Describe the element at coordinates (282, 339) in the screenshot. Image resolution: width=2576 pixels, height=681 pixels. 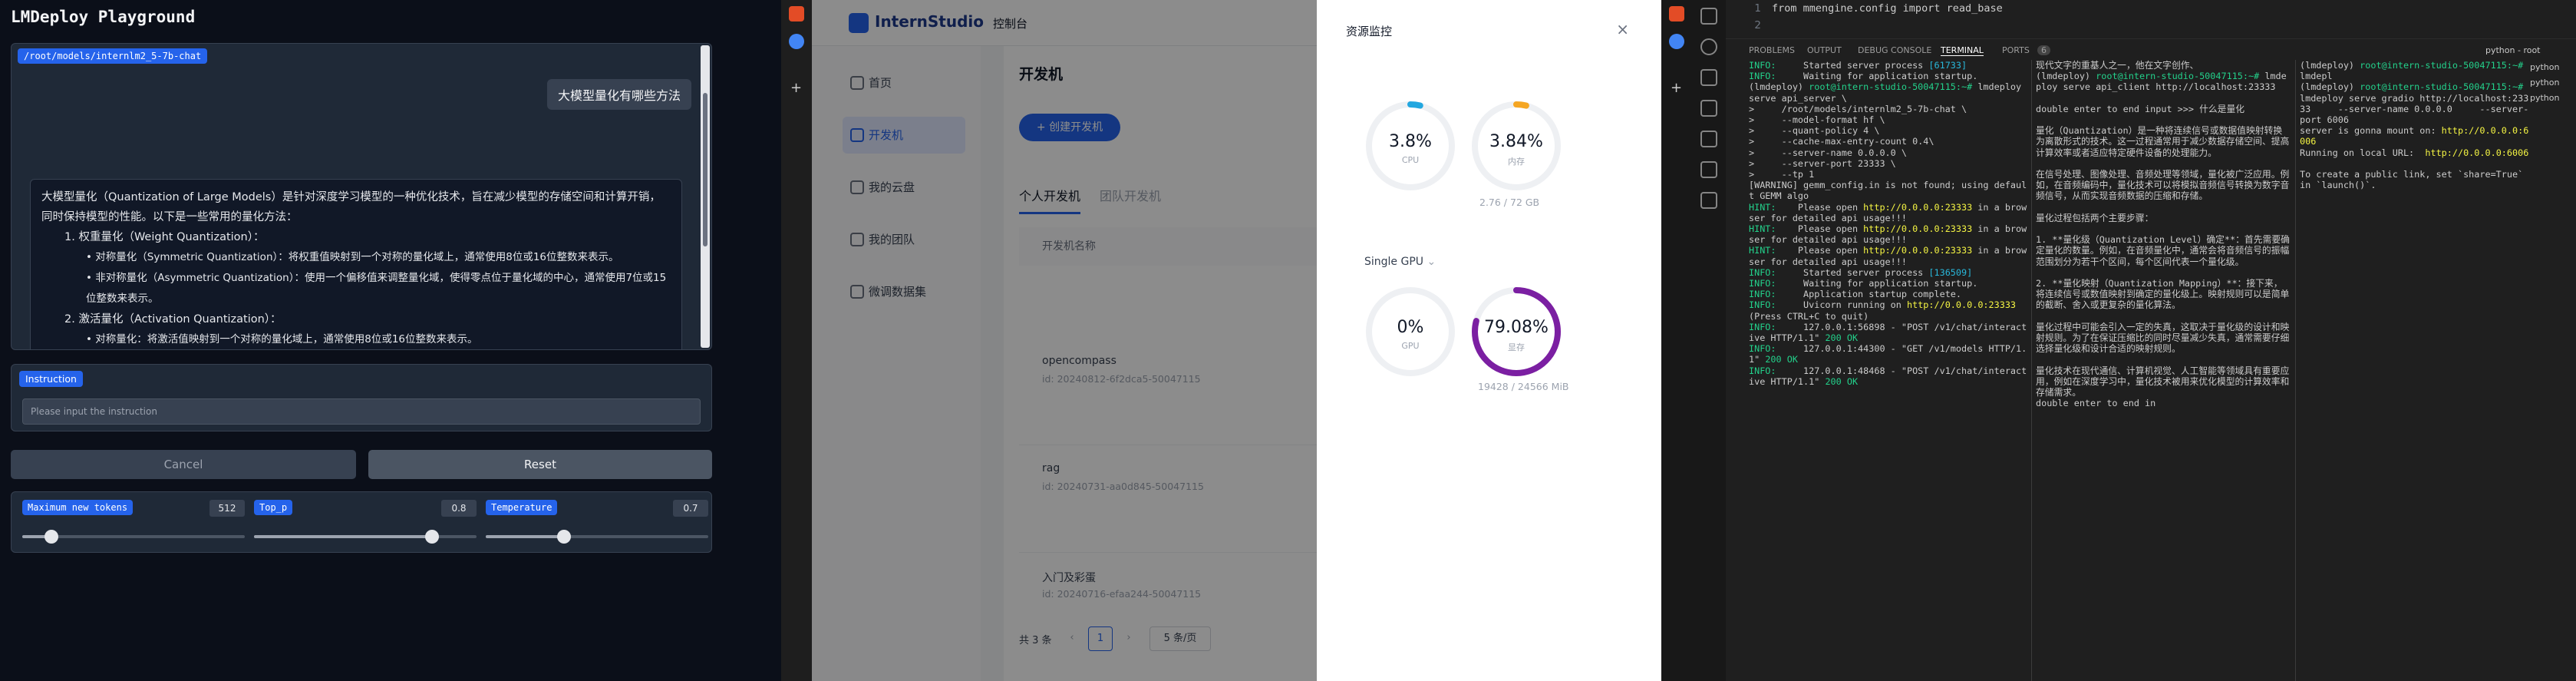
I see `bot-list-item: • 对称量化：将激活值映射到一个对称的量化域上，通常使用8位或16位整数来表示。` at that location.